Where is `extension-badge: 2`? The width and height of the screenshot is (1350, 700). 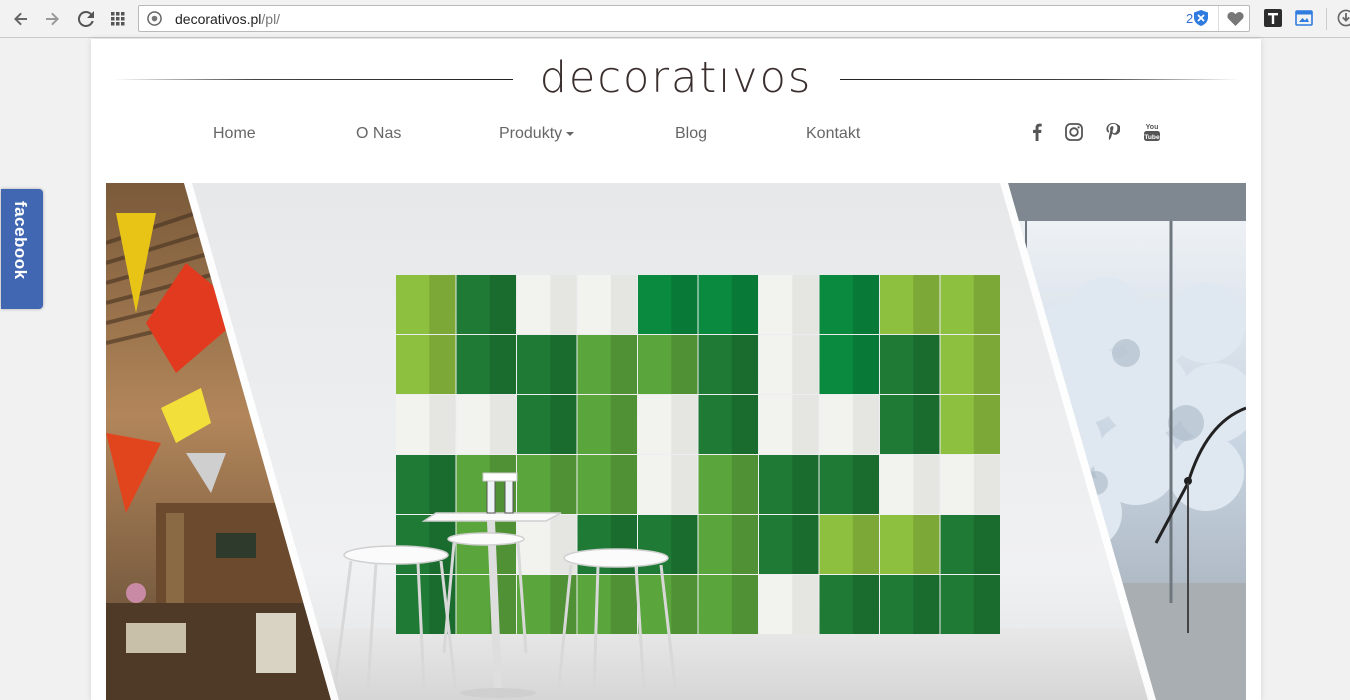
extension-badge: 2 is located at coordinates (1197, 18).